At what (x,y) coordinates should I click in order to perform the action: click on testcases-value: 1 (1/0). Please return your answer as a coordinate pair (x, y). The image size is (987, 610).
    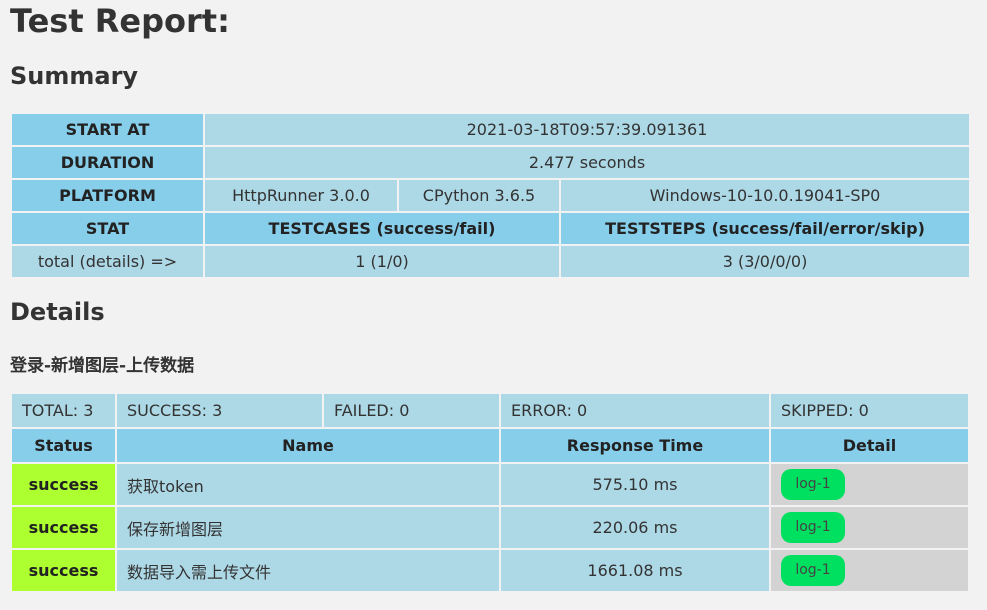
    Looking at the image, I should click on (382, 261).